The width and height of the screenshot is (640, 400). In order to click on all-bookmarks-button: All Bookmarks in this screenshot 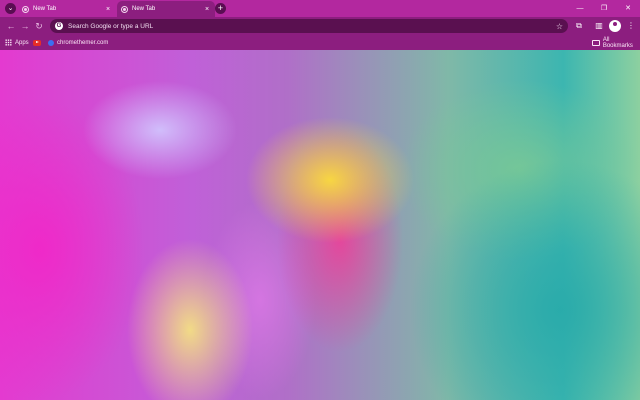, I will do `click(616, 42)`.